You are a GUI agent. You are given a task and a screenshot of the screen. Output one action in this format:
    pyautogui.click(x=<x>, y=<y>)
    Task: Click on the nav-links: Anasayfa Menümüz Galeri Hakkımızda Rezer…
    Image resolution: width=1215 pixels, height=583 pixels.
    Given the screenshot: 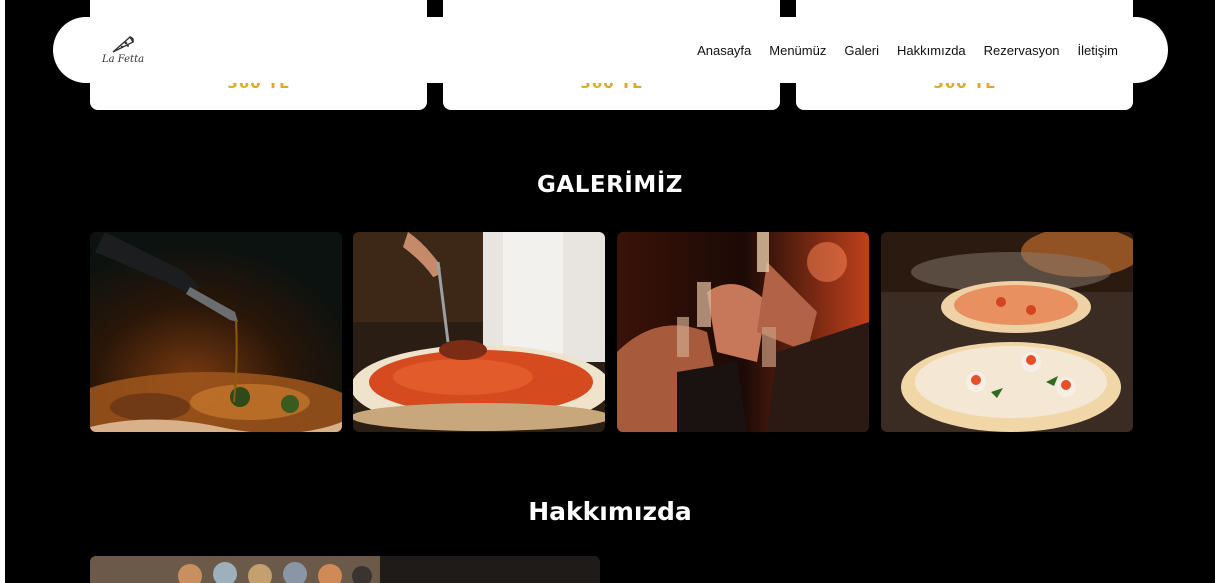 What is the action you would take?
    pyautogui.click(x=907, y=50)
    